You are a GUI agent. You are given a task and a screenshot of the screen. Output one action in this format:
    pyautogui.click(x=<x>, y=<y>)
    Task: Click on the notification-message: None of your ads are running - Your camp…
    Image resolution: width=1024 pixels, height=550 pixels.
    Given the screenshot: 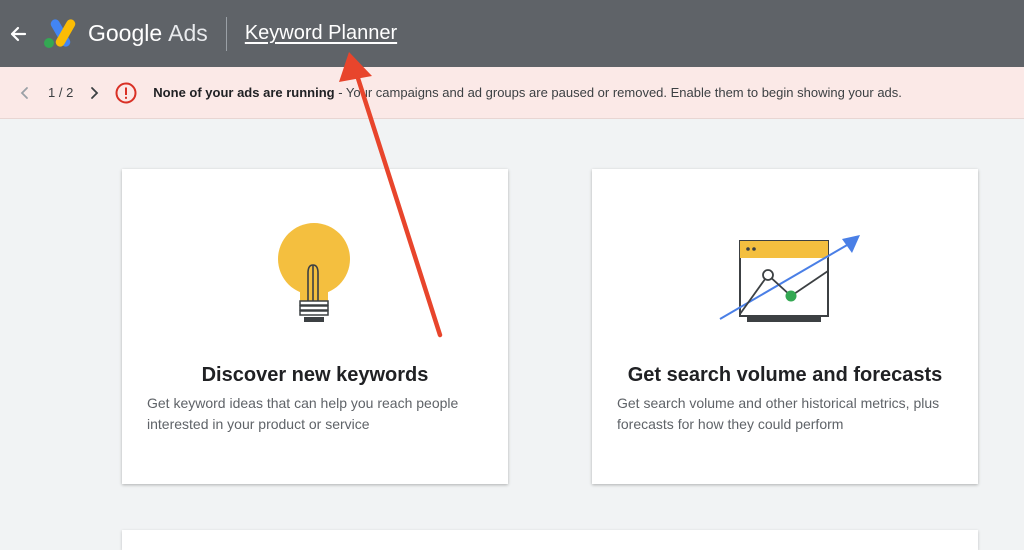 What is the action you would take?
    pyautogui.click(x=527, y=92)
    